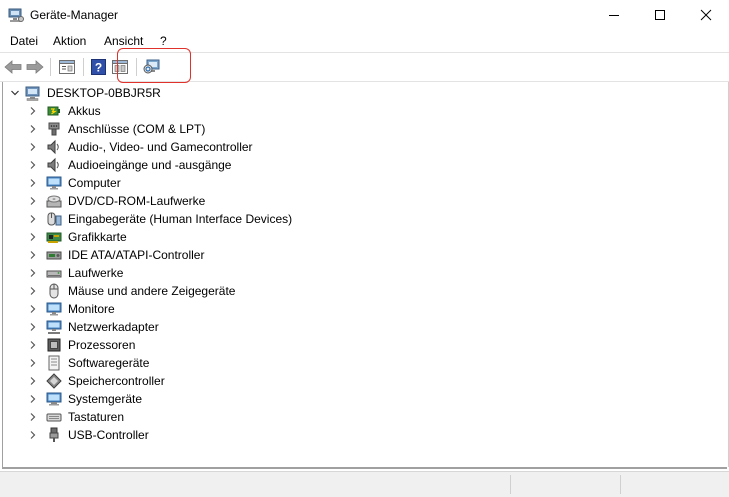  What do you see at coordinates (54, 111) in the screenshot?
I see `battery-icon` at bounding box center [54, 111].